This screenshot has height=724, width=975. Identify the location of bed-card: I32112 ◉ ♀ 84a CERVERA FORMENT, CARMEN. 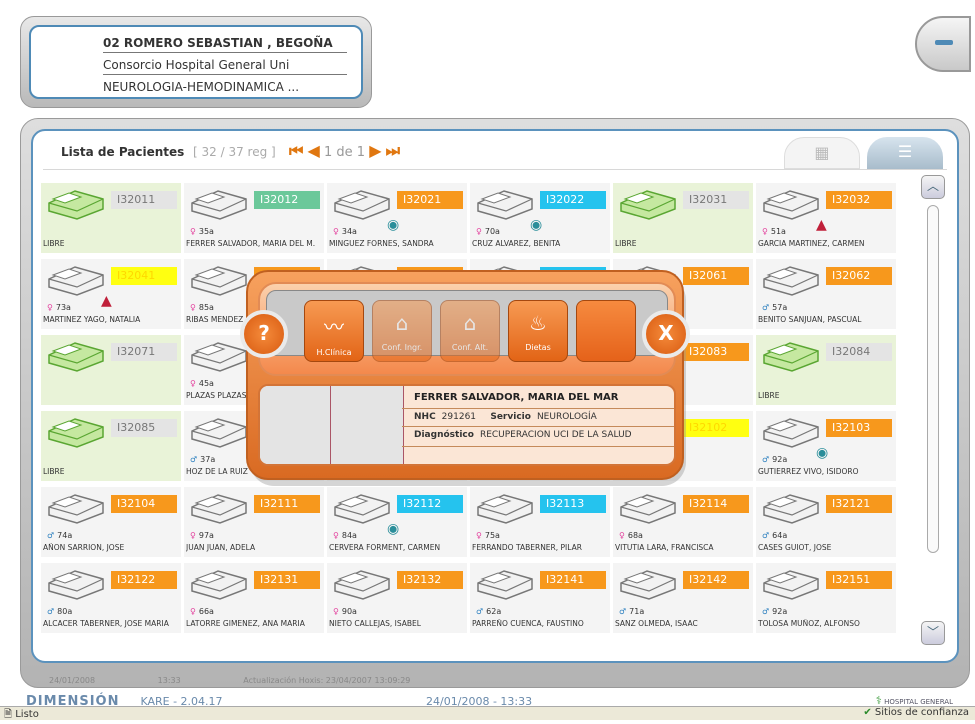
(397, 522).